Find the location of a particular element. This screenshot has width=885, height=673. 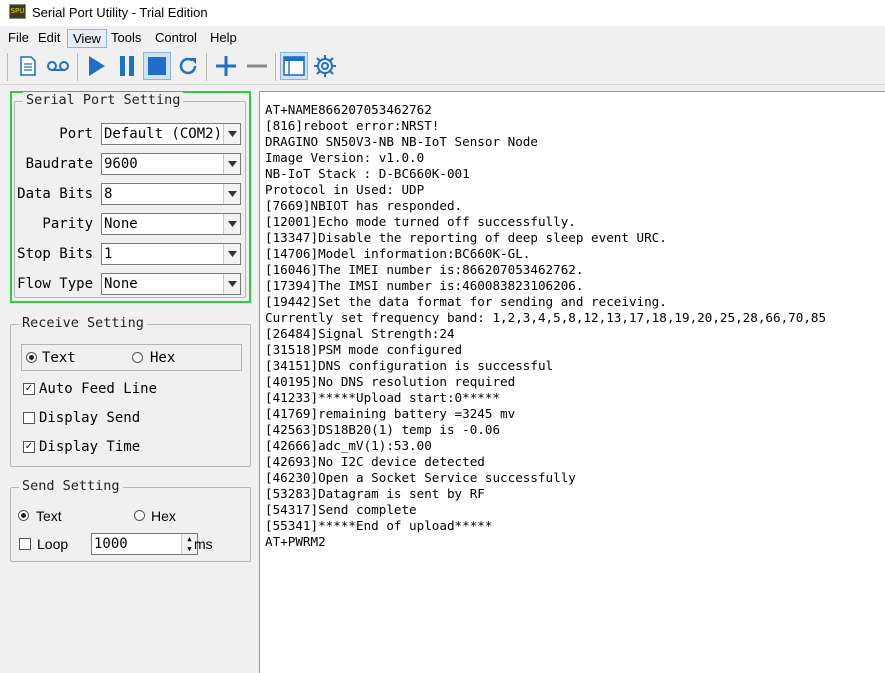

output-line: AT+PWRM2 is located at coordinates (295, 541).